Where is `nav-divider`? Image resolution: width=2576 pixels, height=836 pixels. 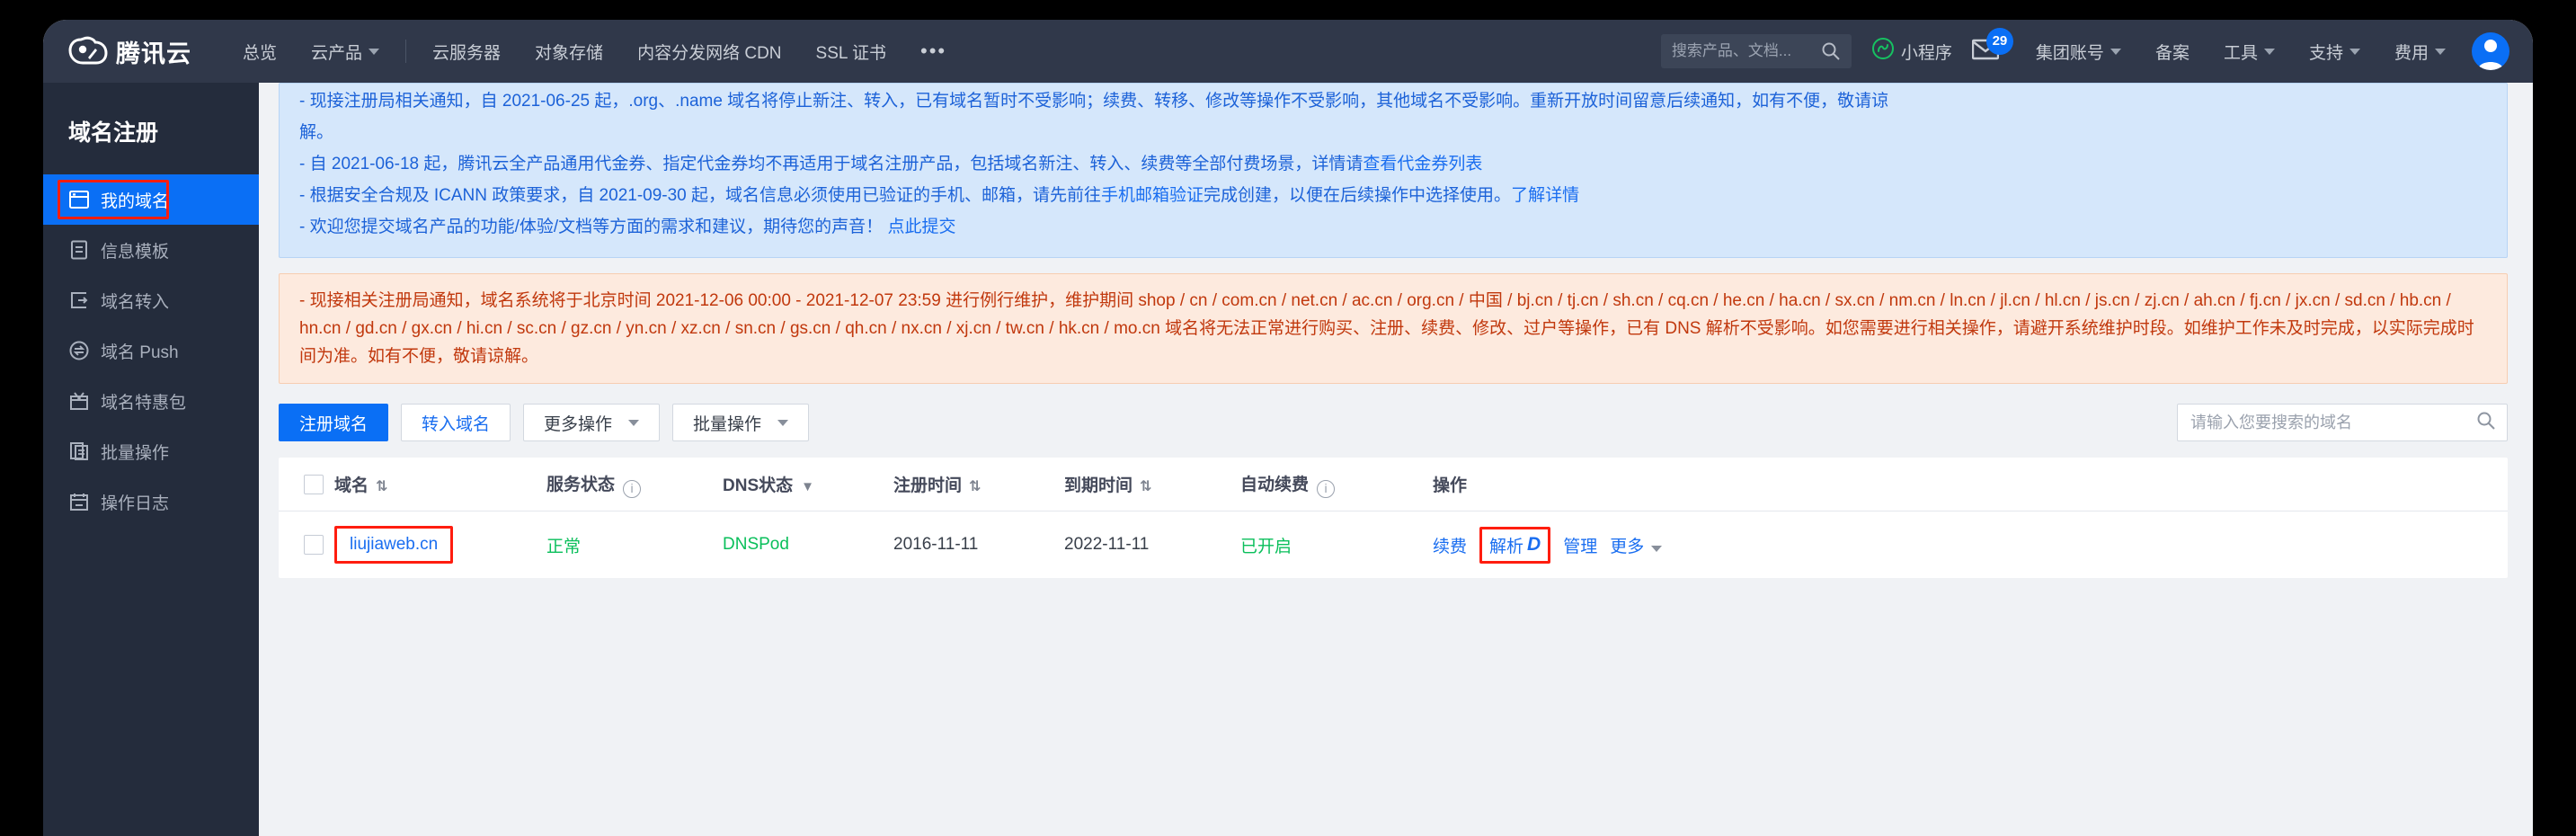 nav-divider is located at coordinates (406, 51).